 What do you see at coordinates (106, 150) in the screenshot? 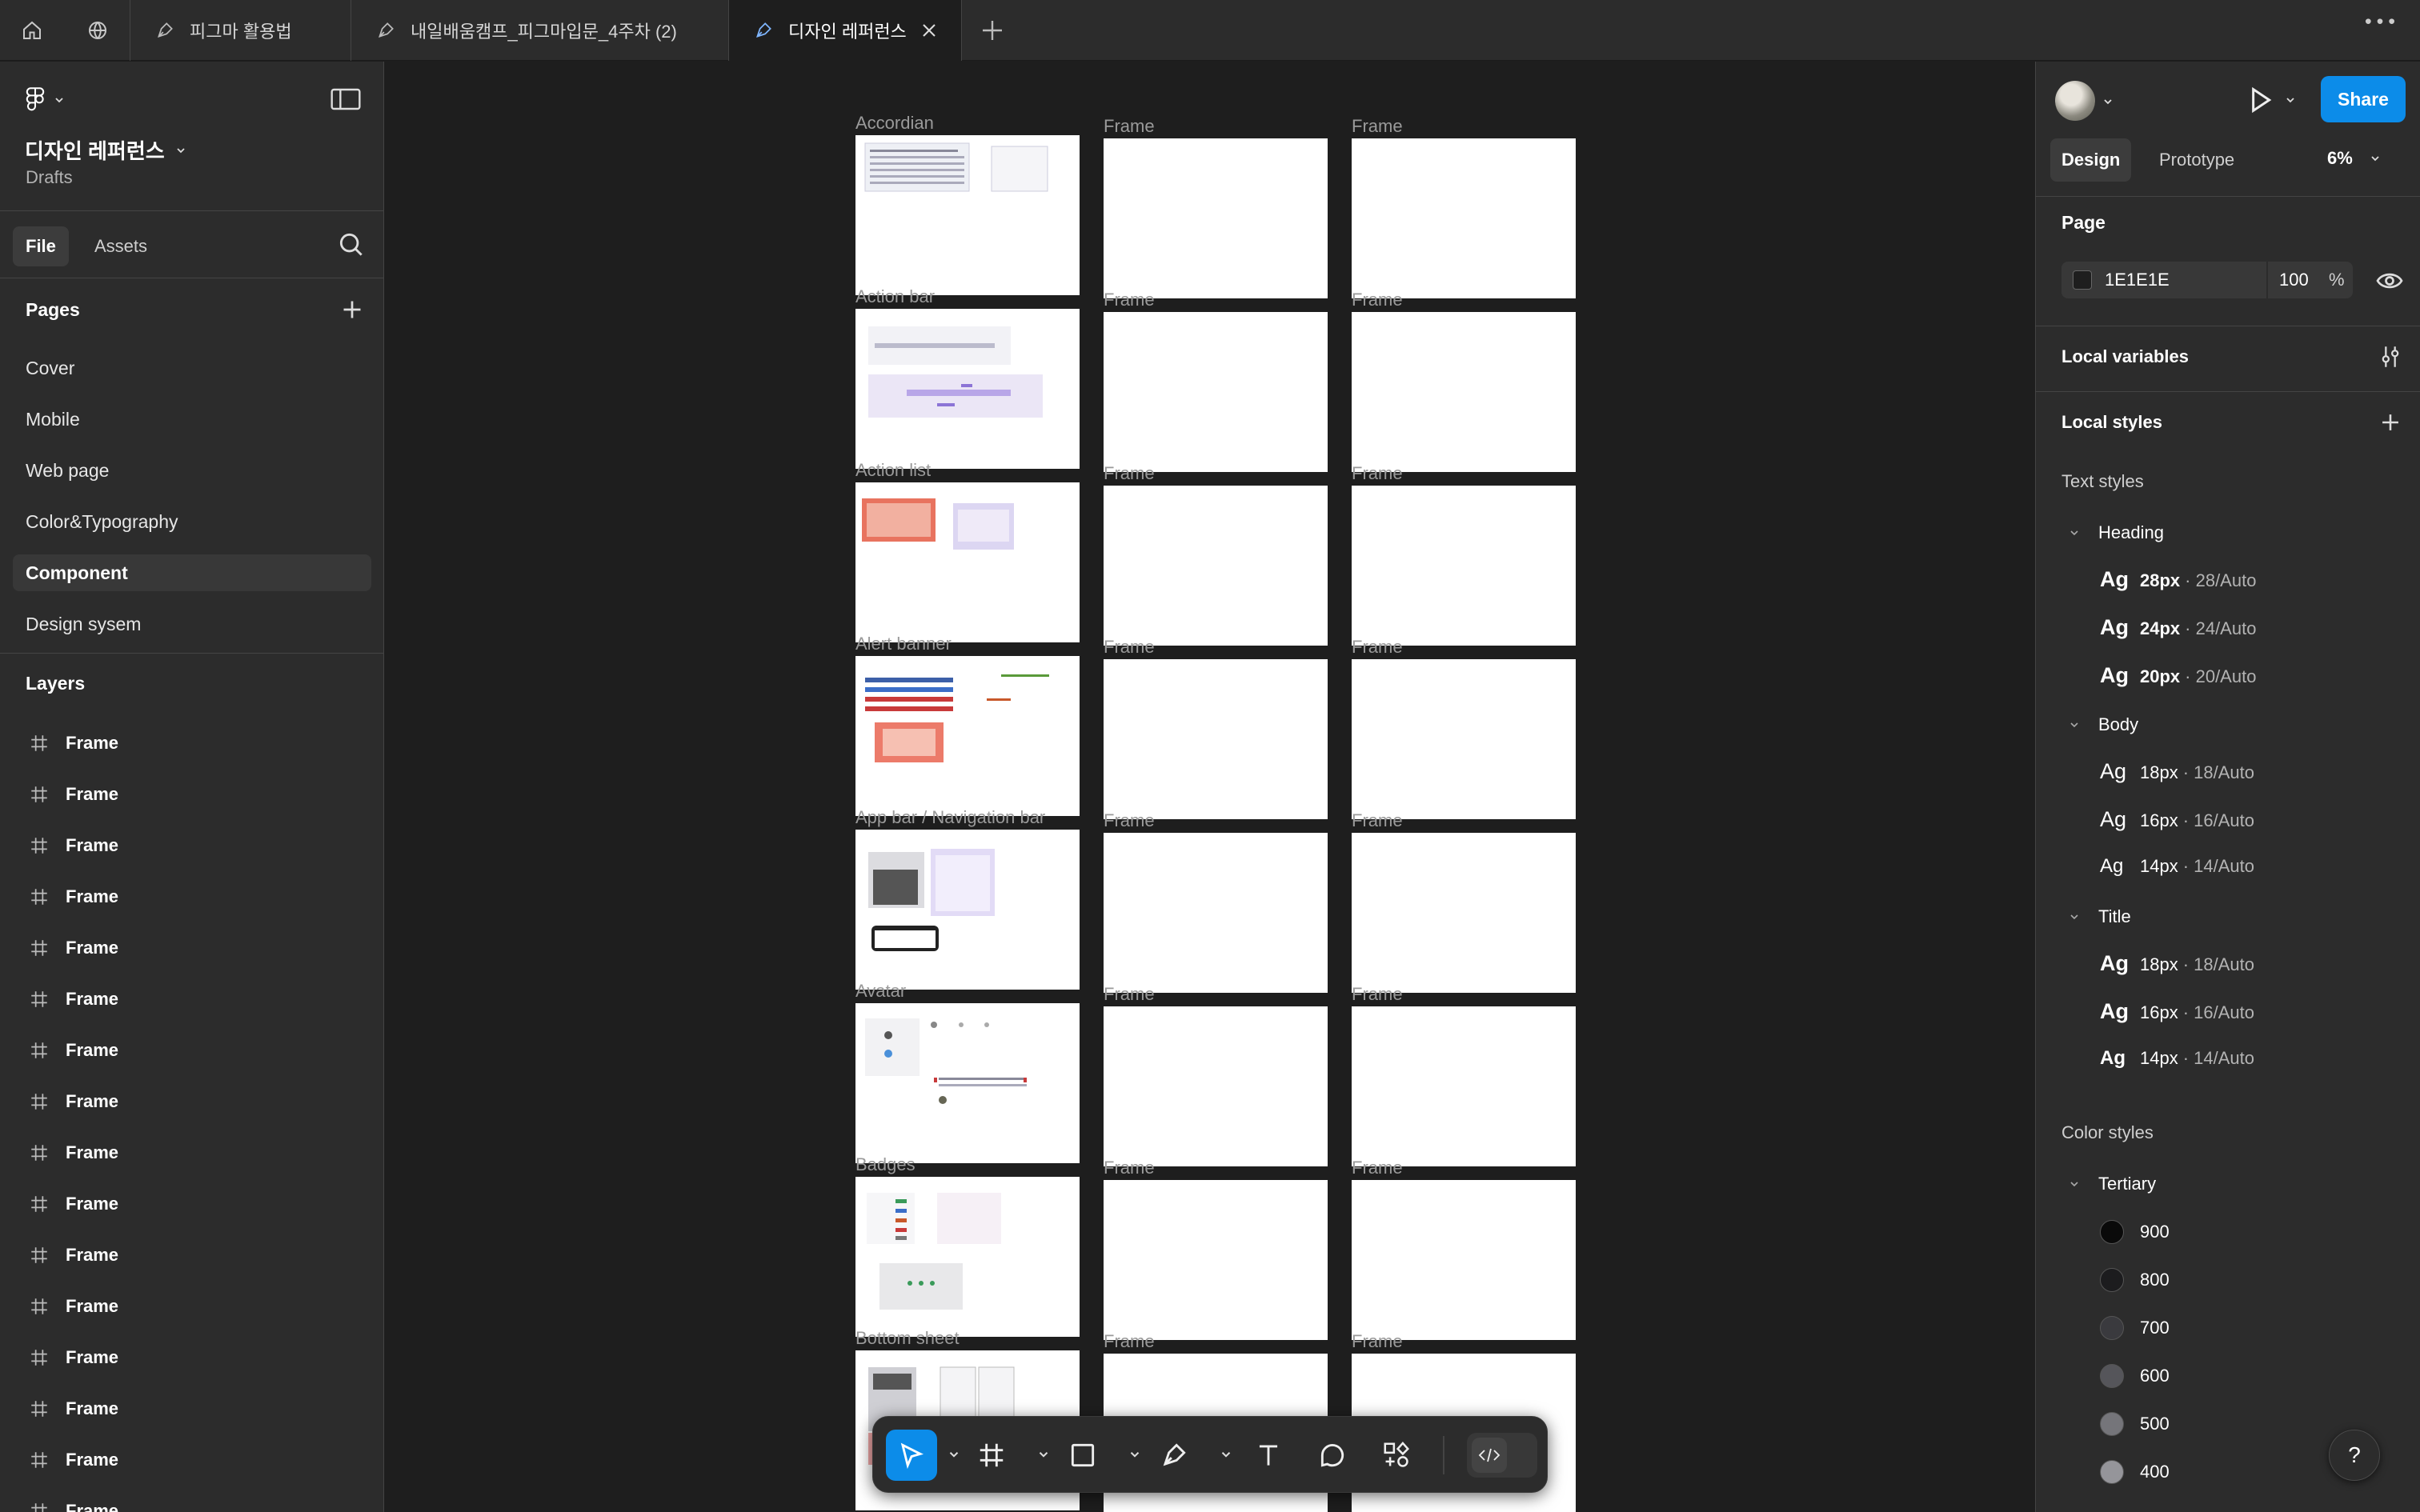
I see `file-name-menu: 디자인 레퍼런스` at bounding box center [106, 150].